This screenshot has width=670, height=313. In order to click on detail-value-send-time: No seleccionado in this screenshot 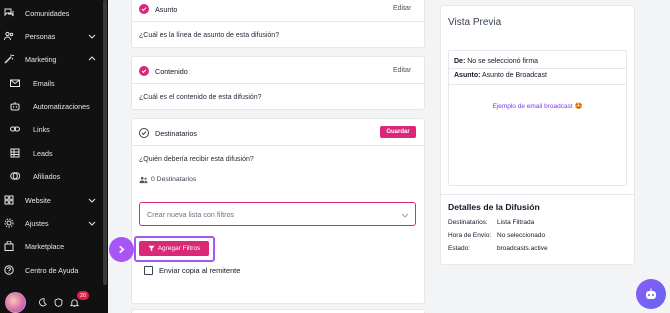, I will do `click(521, 235)`.